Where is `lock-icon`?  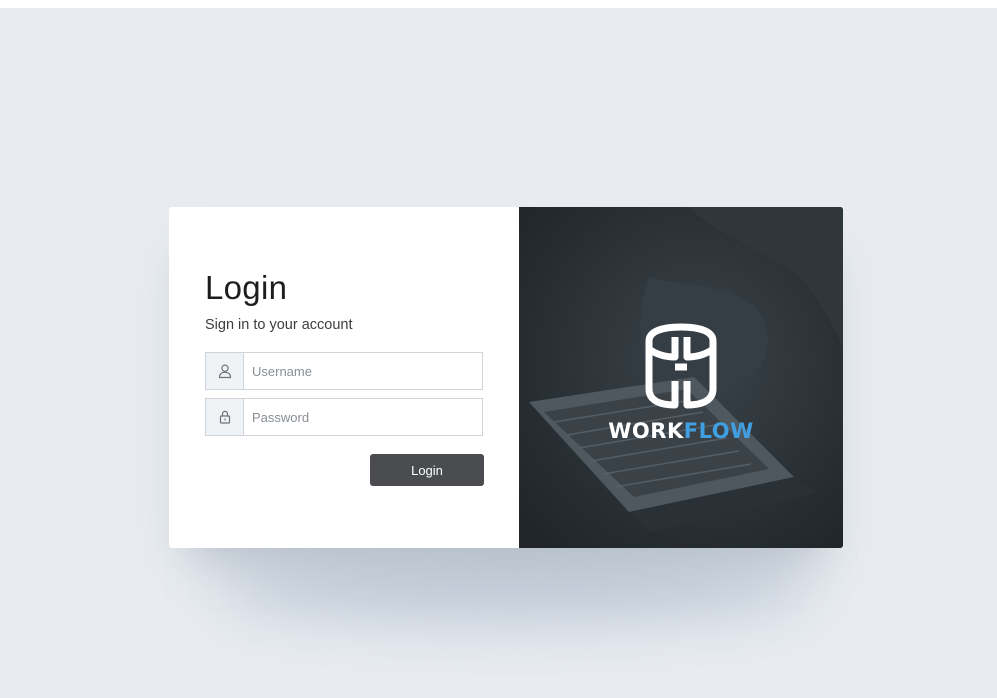 lock-icon is located at coordinates (225, 417).